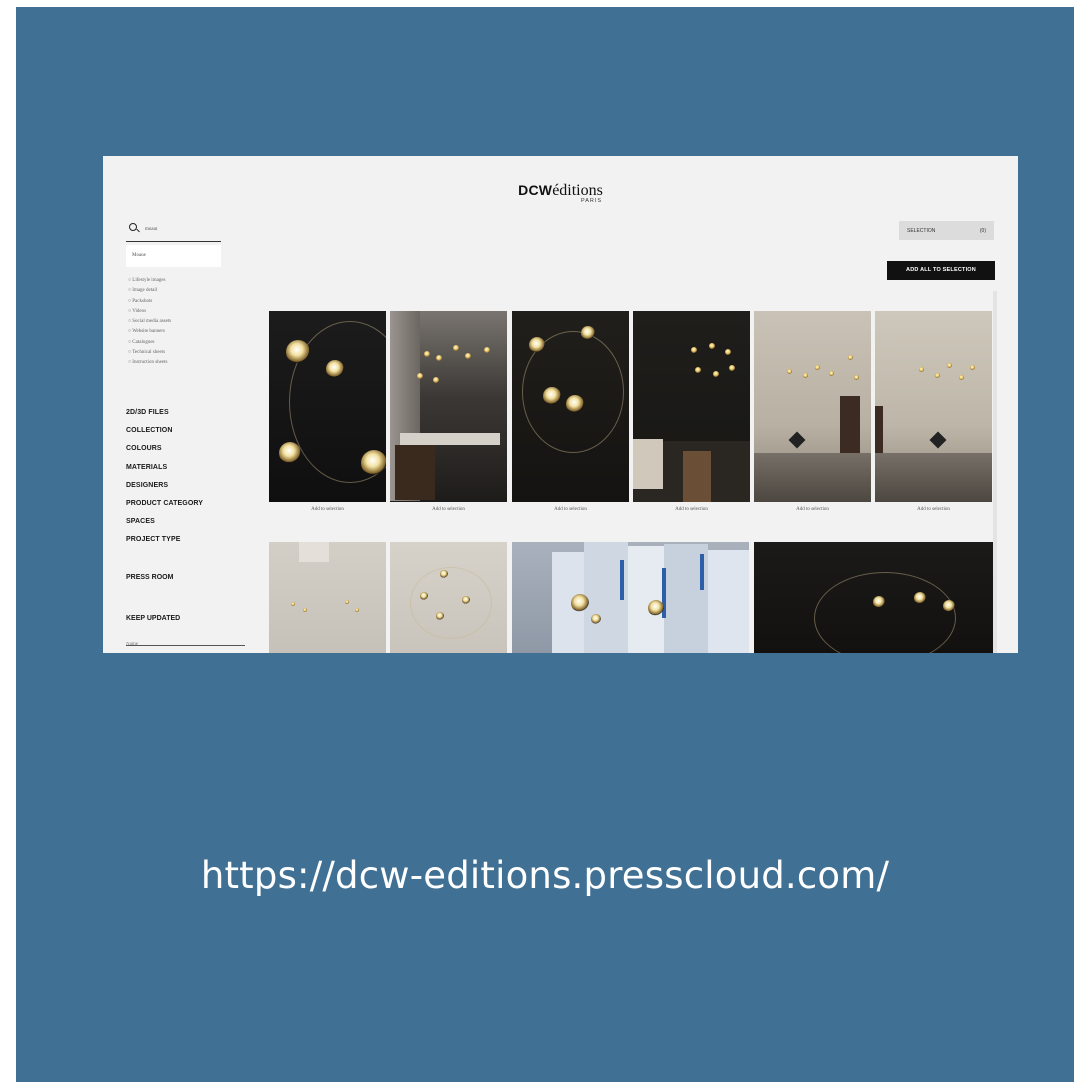 This screenshot has height=1087, width=1090. I want to click on nav-2d3d-files: 2D/3D FILES, so click(164, 413).